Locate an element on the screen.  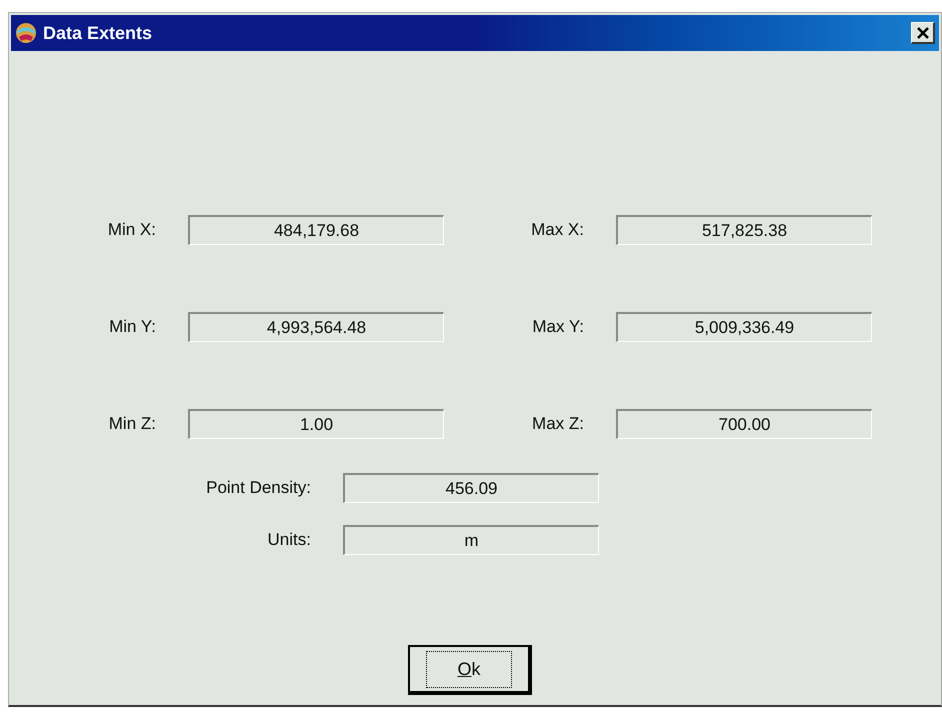
value-field: 4,993,564.48 is located at coordinates (316, 327).